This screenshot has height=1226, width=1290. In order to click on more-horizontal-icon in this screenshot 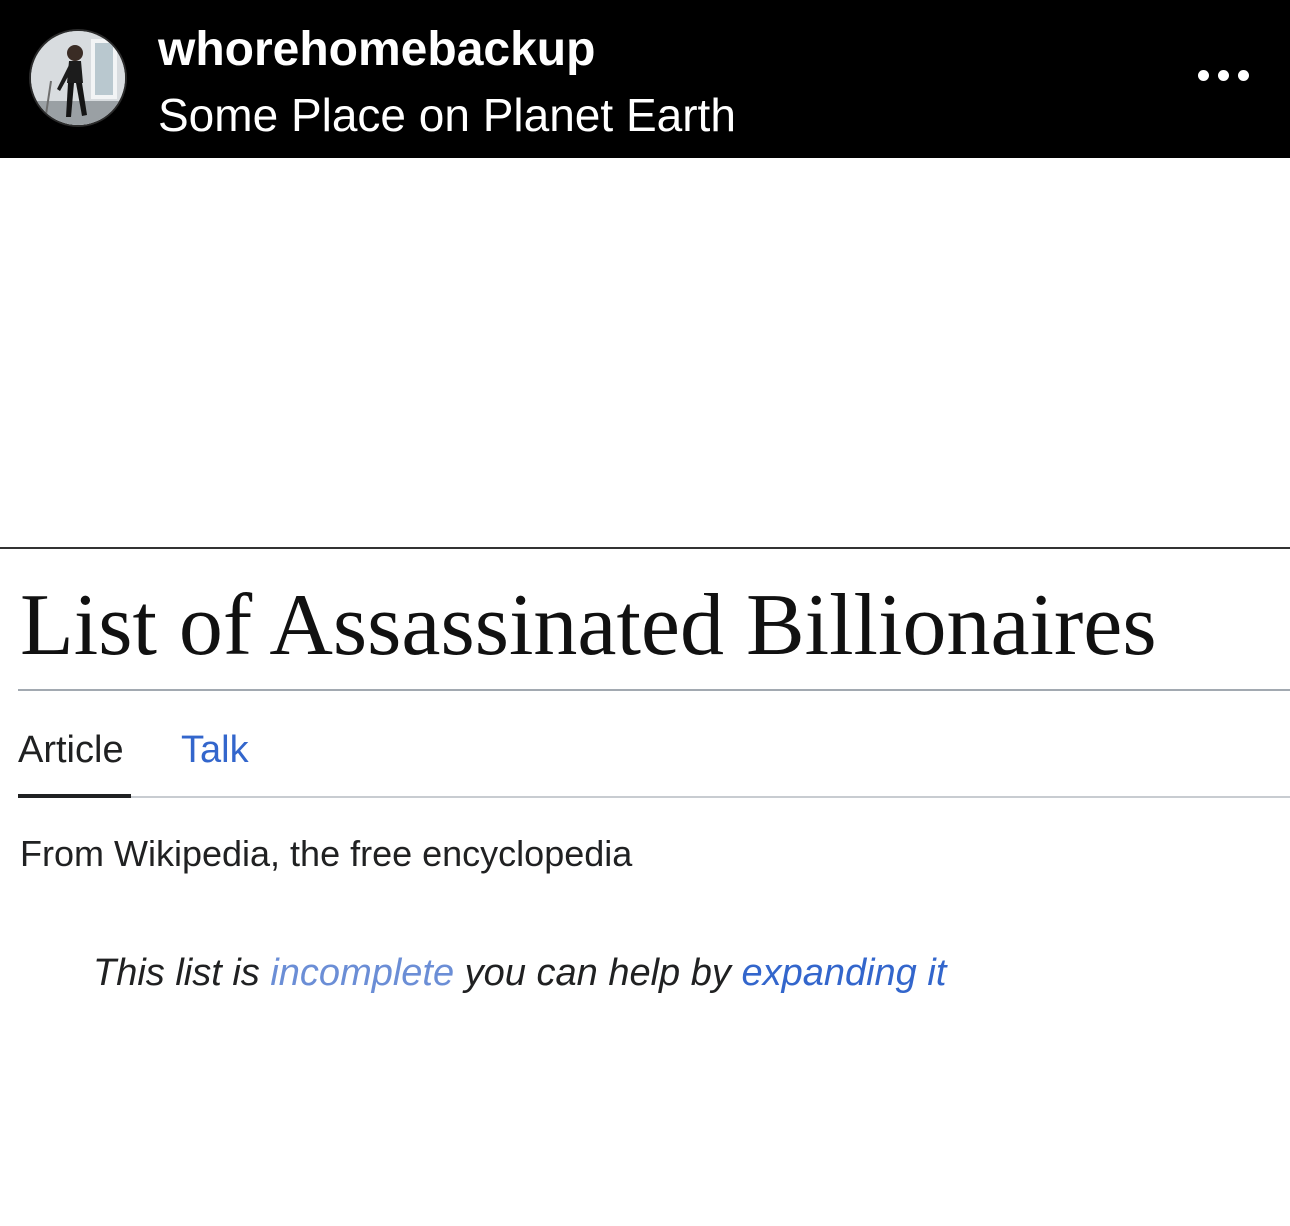, I will do `click(1224, 76)`.